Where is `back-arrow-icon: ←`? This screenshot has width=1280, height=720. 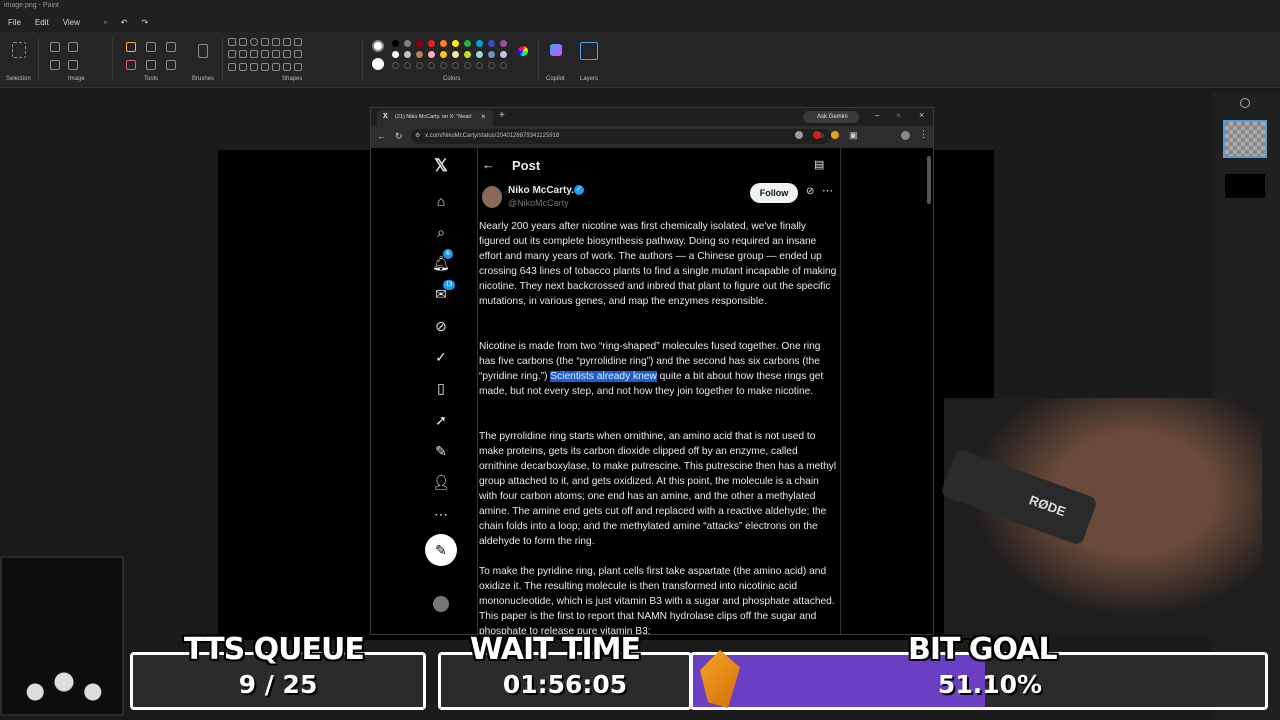 back-arrow-icon: ← is located at coordinates (488, 164).